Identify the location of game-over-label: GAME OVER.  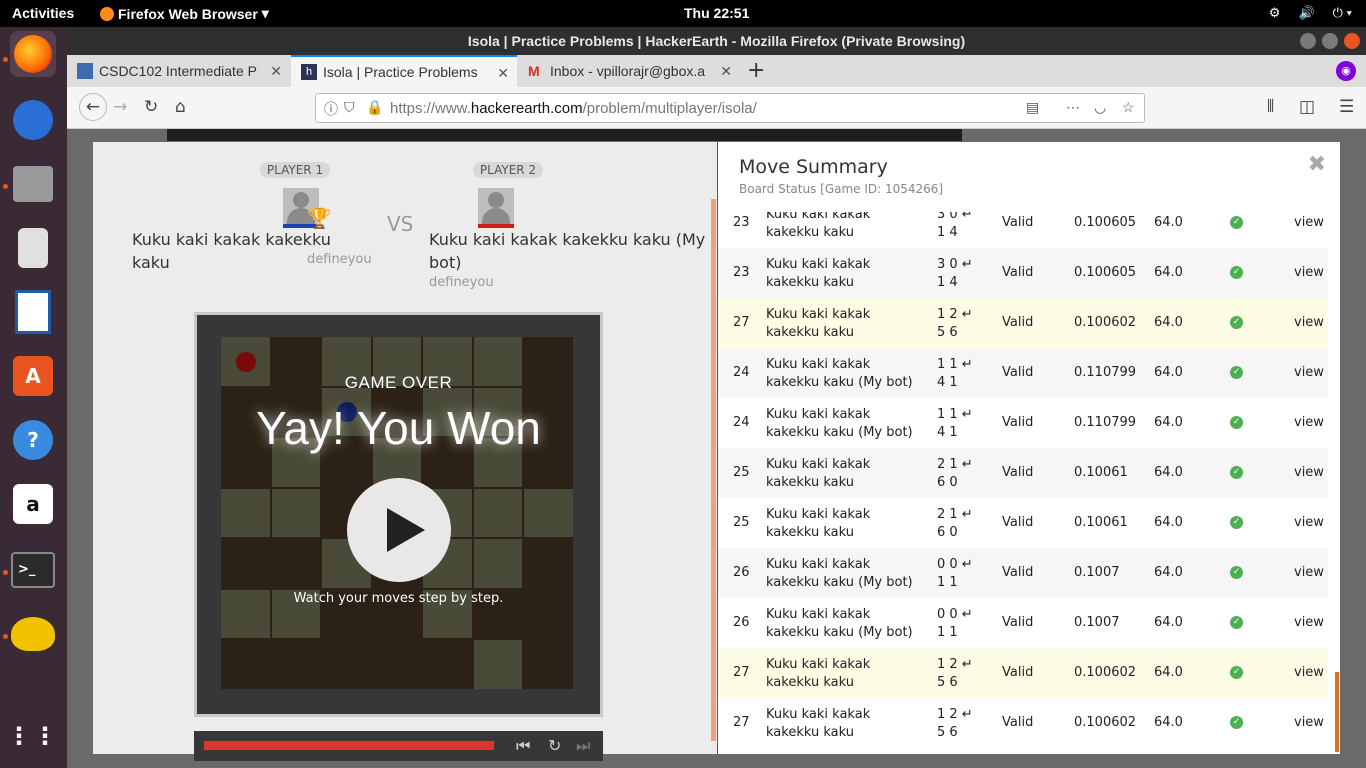
(398, 382).